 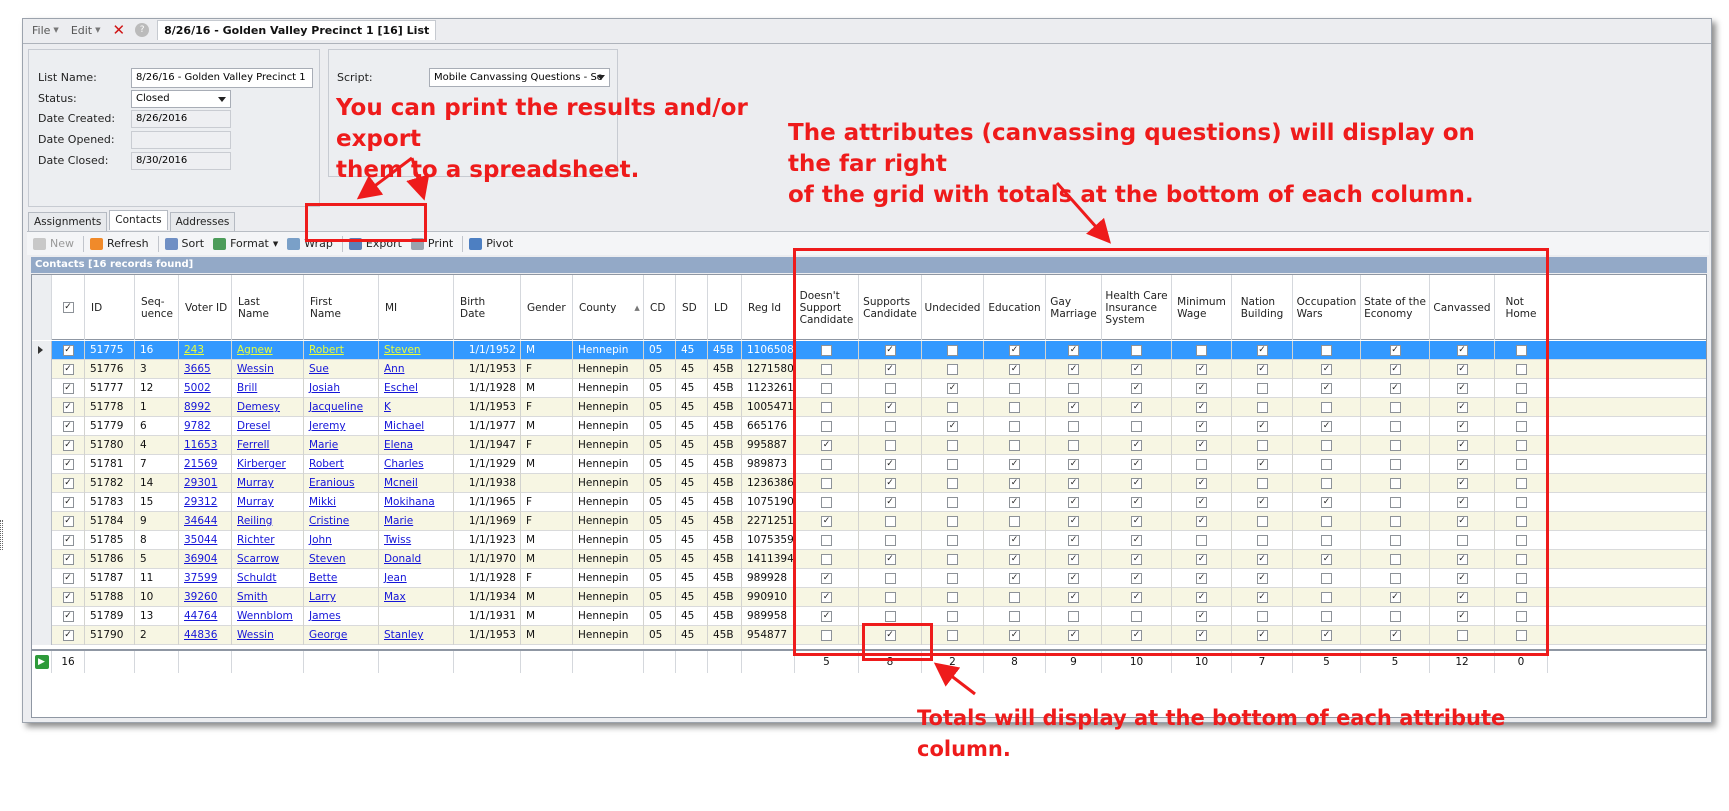 What do you see at coordinates (268, 307) in the screenshot?
I see `column-header-last: Last Name` at bounding box center [268, 307].